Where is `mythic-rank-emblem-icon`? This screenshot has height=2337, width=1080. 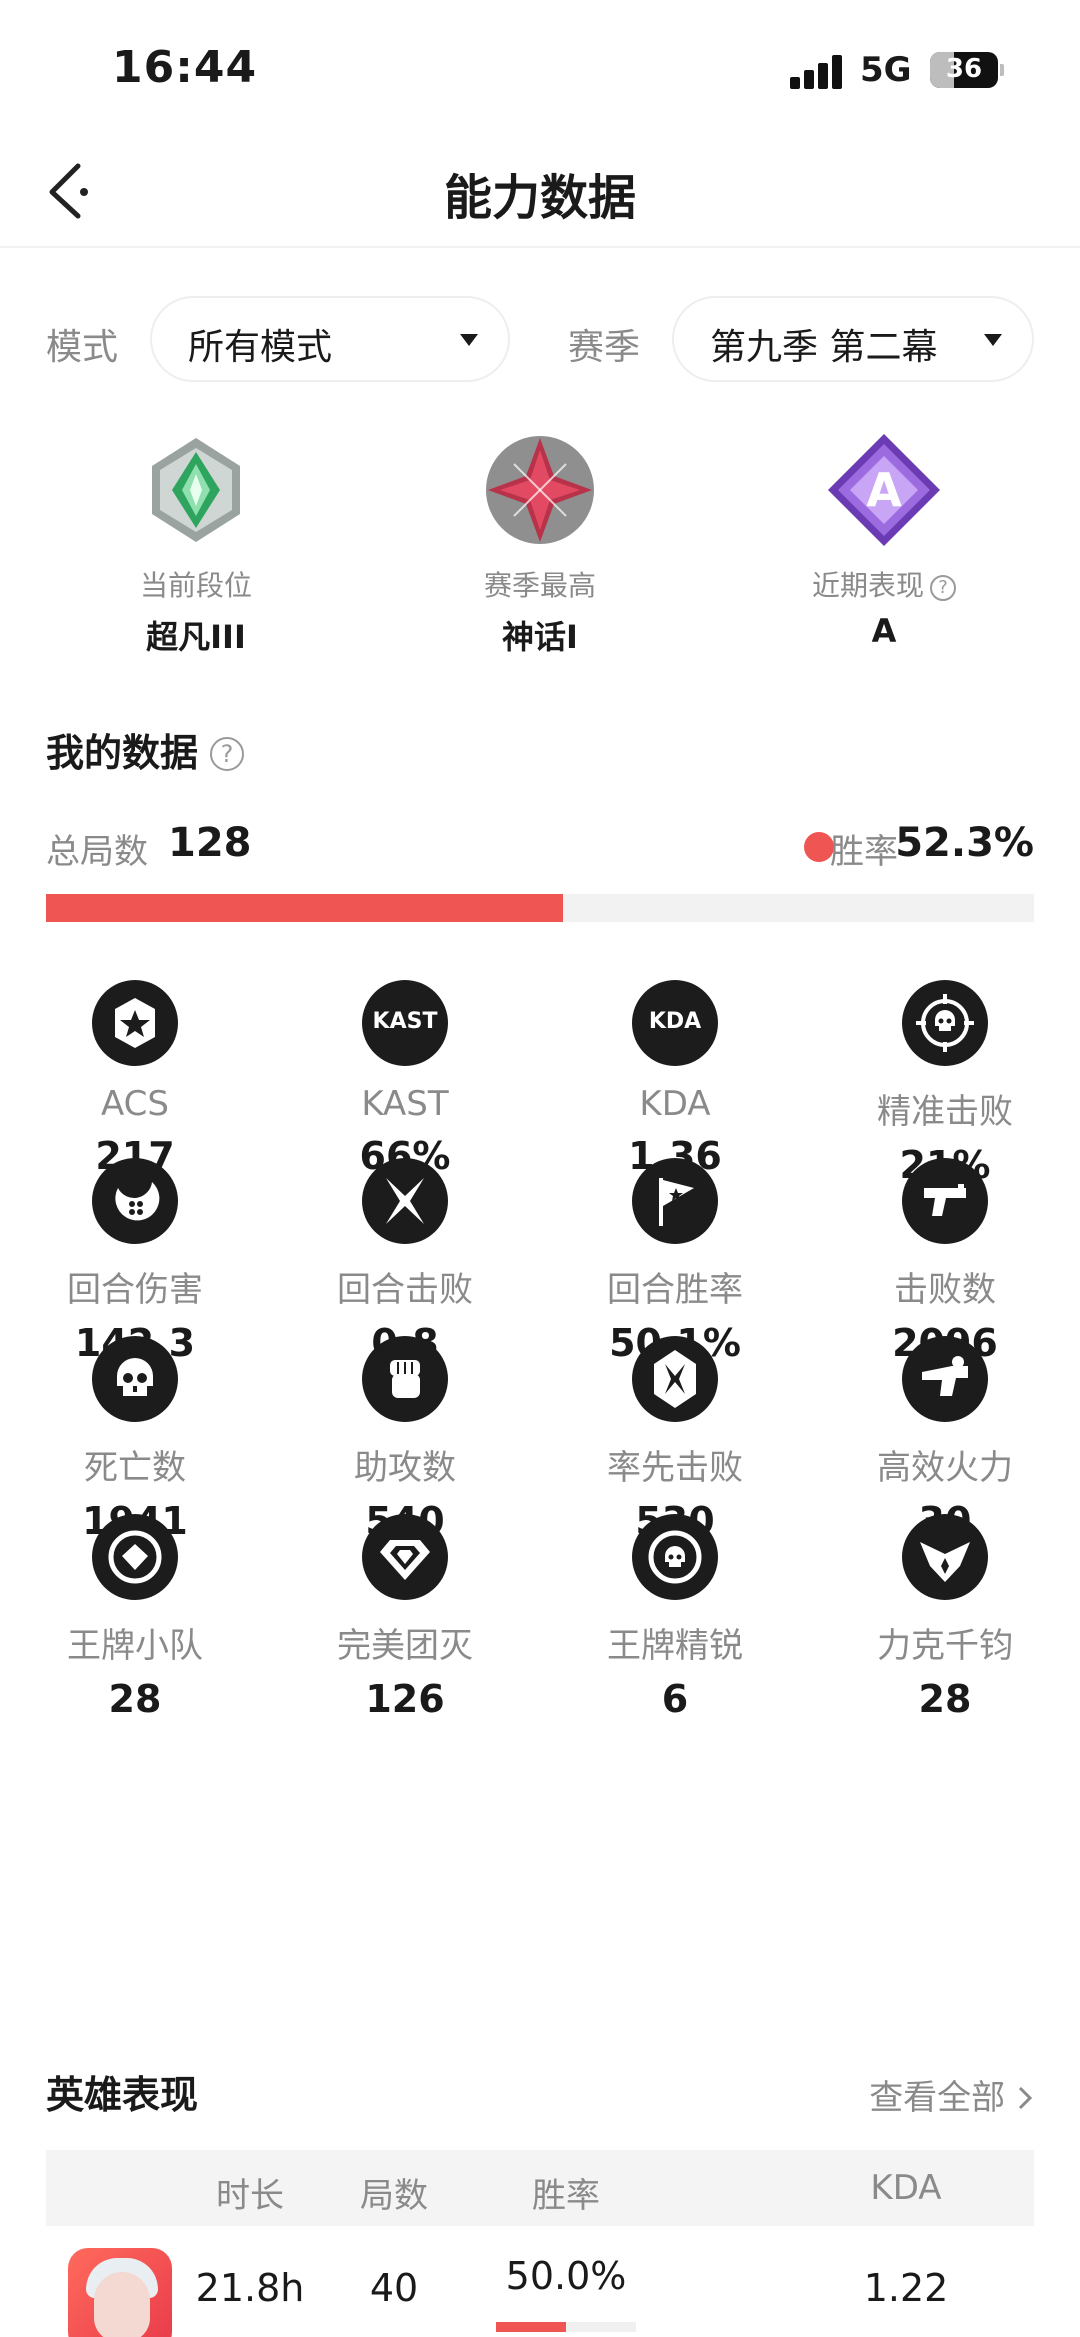
mythic-rank-emblem-icon is located at coordinates (540, 490).